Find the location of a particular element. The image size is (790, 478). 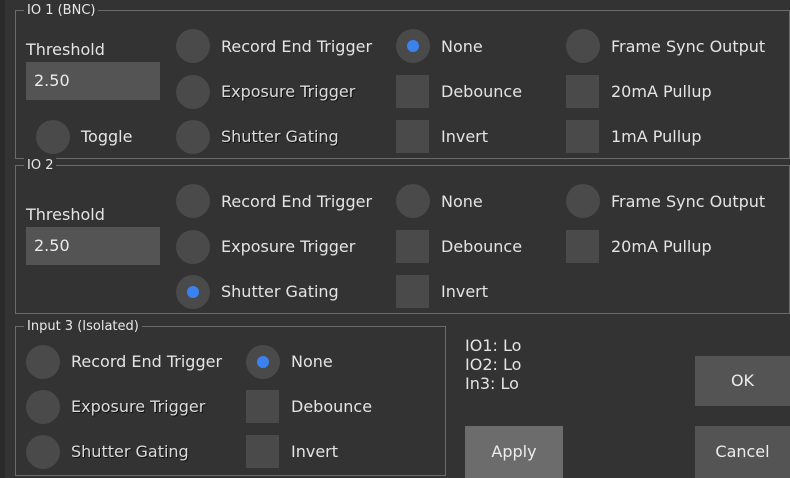

io2-status: IO2: Lo is located at coordinates (493, 364).